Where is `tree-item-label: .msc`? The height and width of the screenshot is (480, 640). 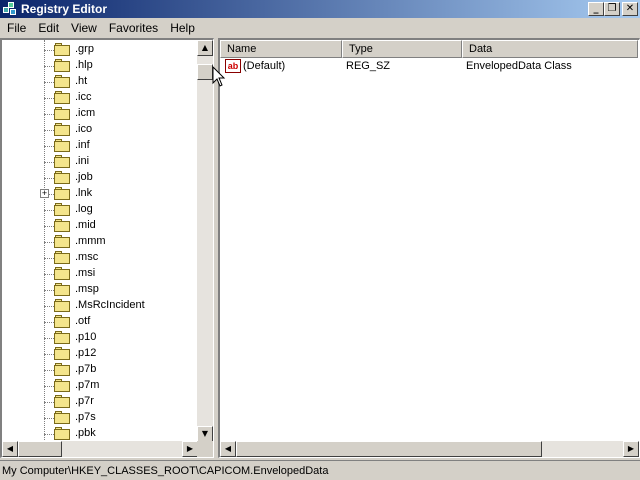
tree-item-label: .msc is located at coordinates (87, 257).